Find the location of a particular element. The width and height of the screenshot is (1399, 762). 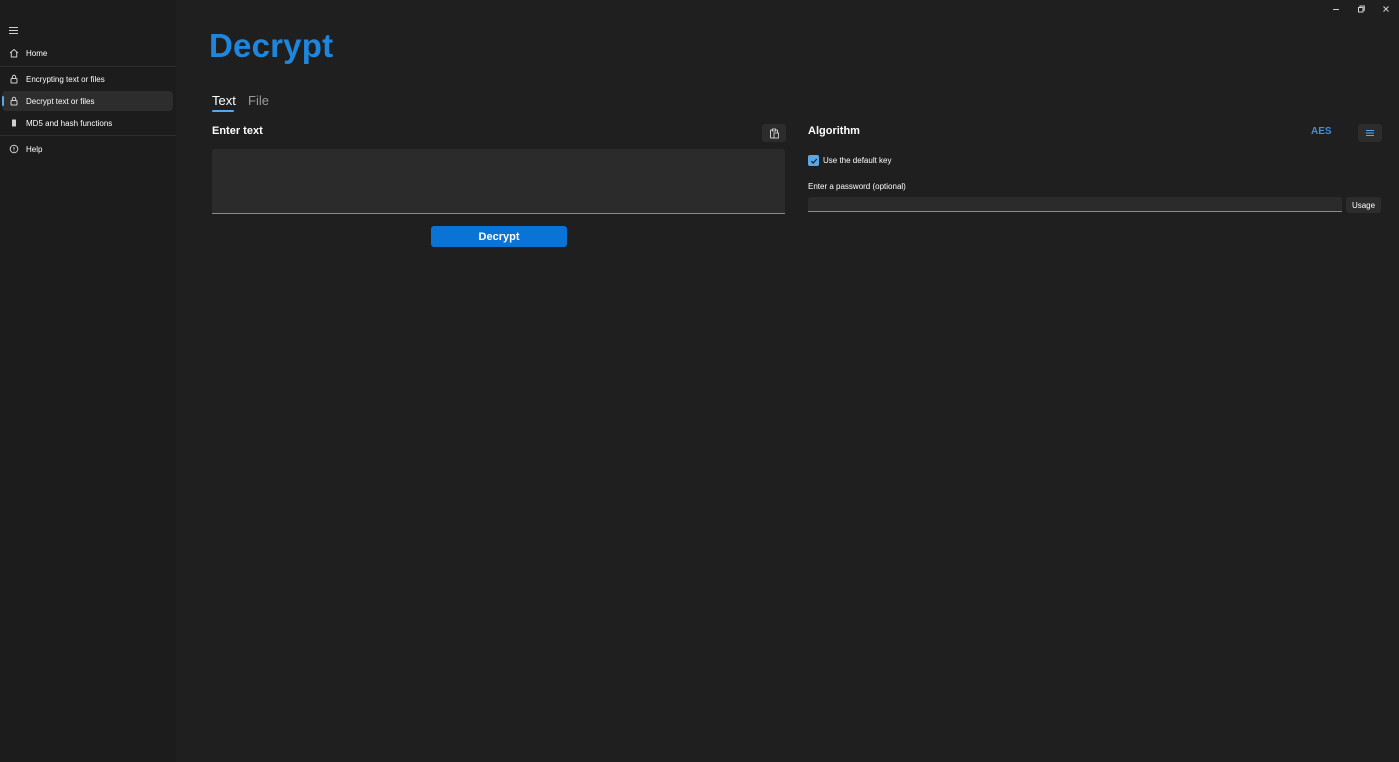

sidebar-item-label: Decrypt text or files is located at coordinates (60, 101).